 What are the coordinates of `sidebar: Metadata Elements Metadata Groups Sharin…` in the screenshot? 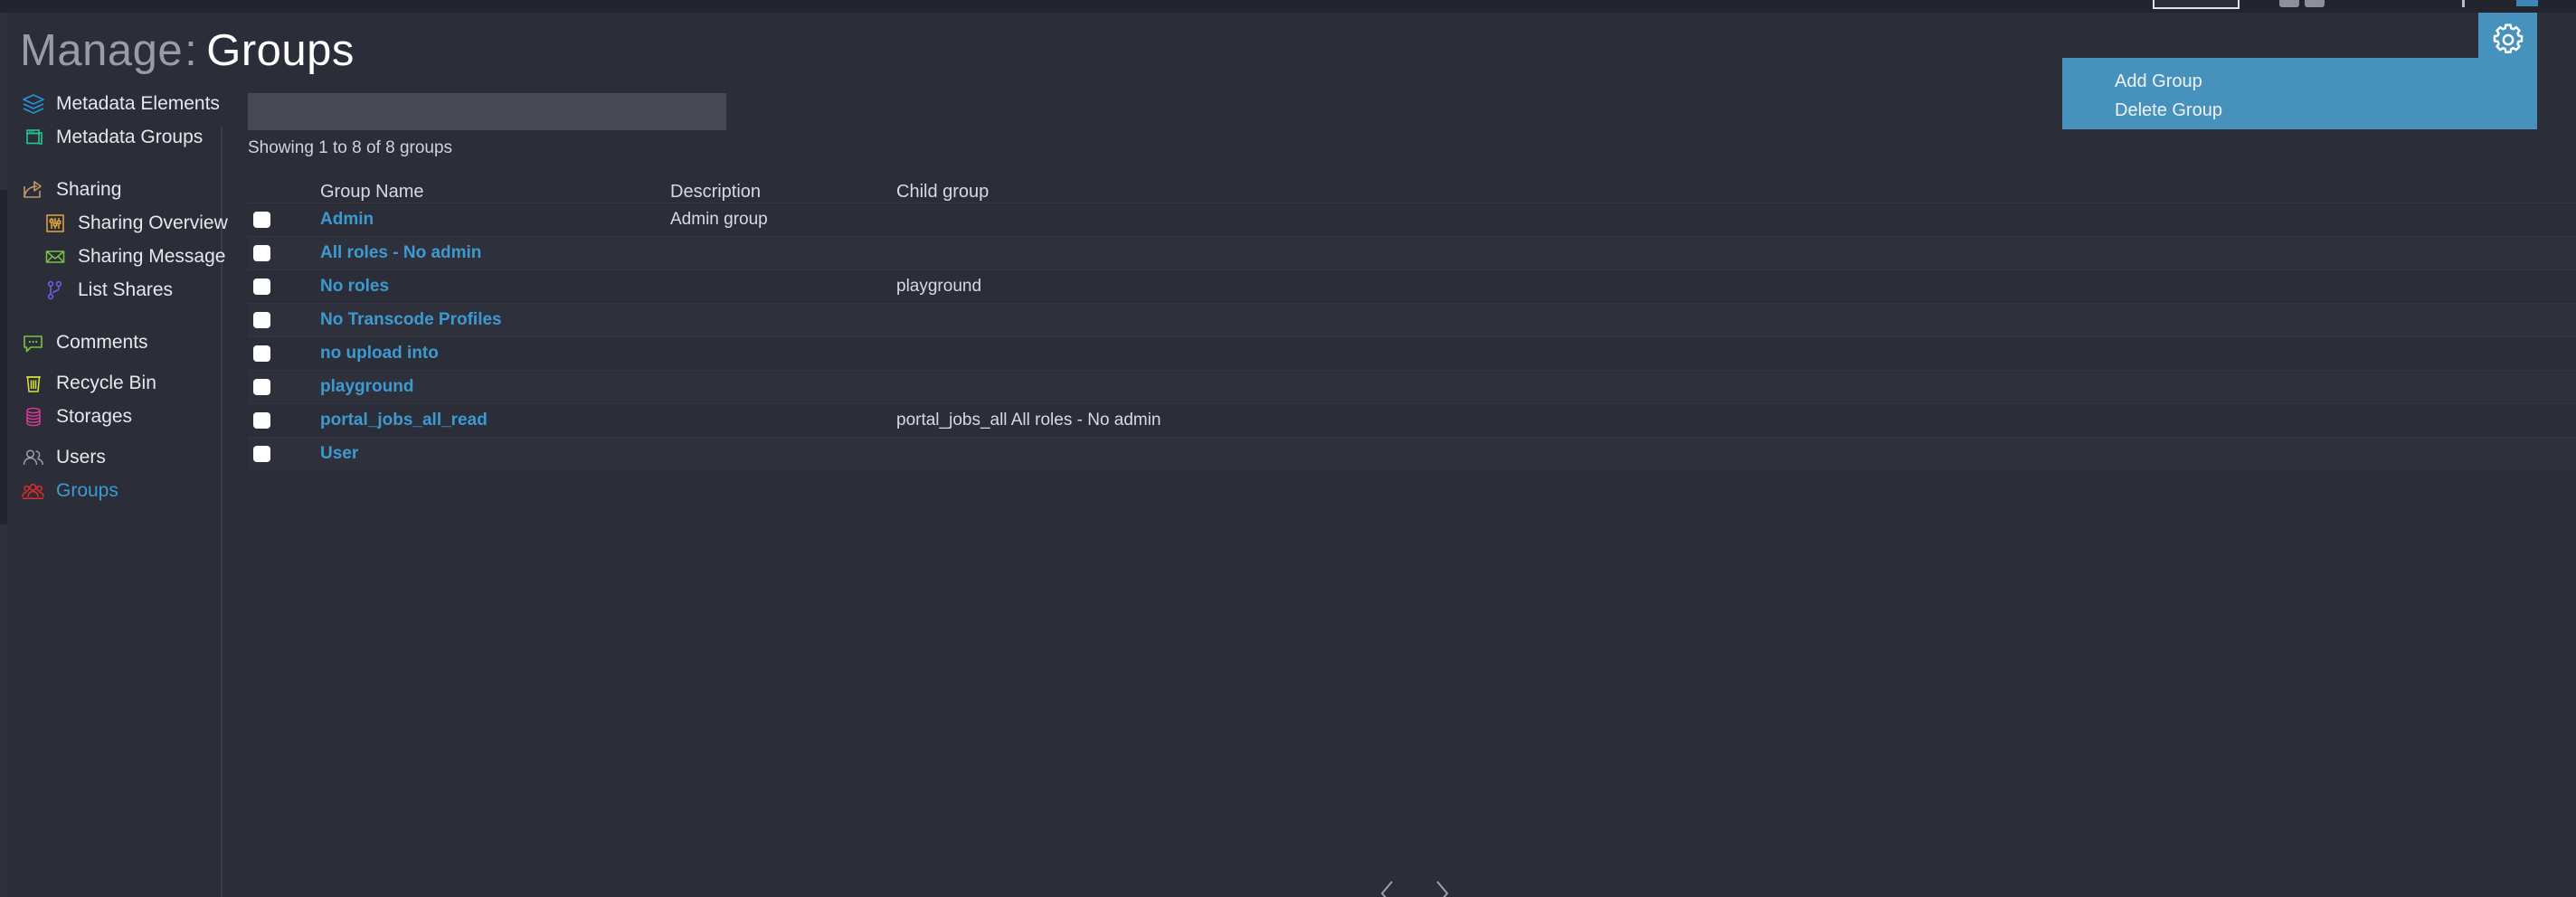 It's located at (114, 492).